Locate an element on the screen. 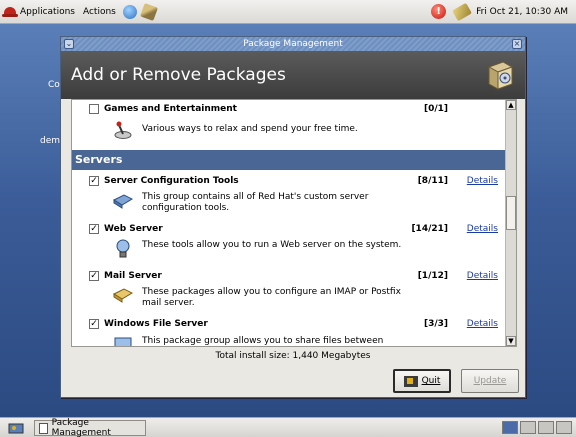 The height and width of the screenshot is (437, 576). update-alert: ! is located at coordinates (438, 11).